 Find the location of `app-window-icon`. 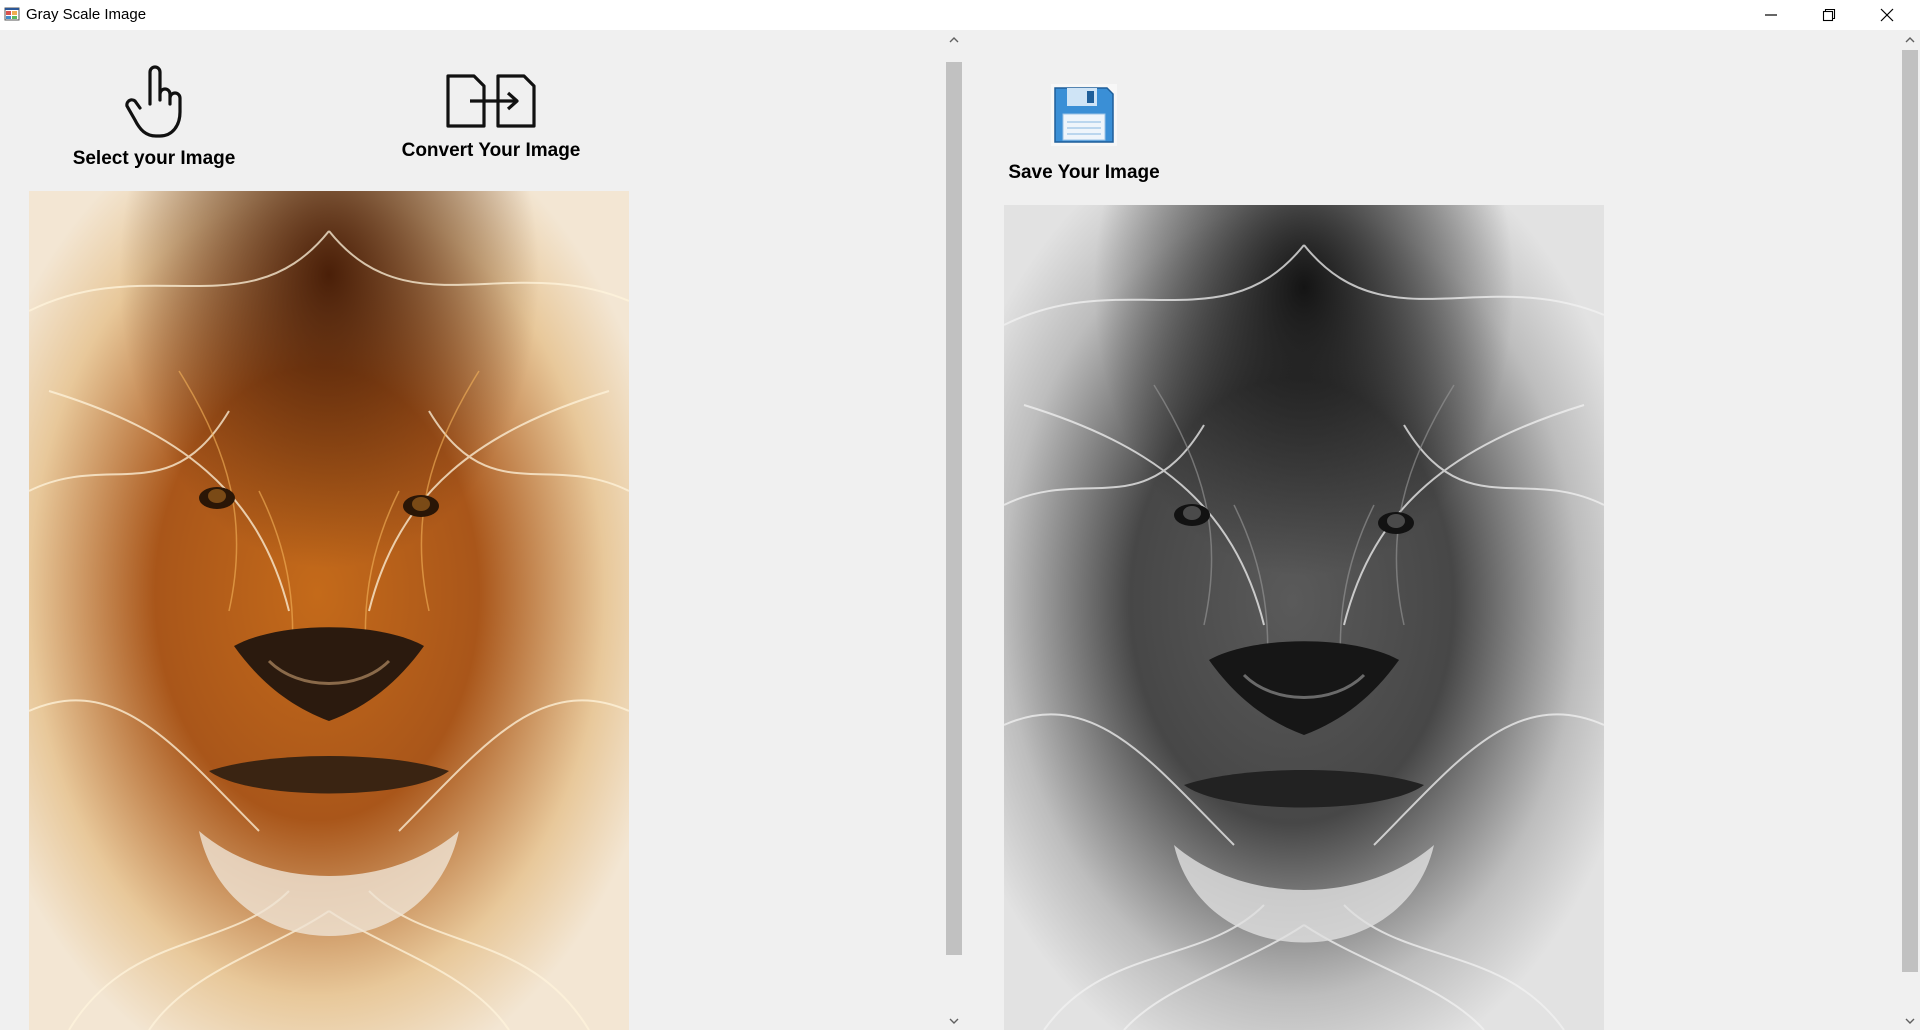

app-window-icon is located at coordinates (12, 14).